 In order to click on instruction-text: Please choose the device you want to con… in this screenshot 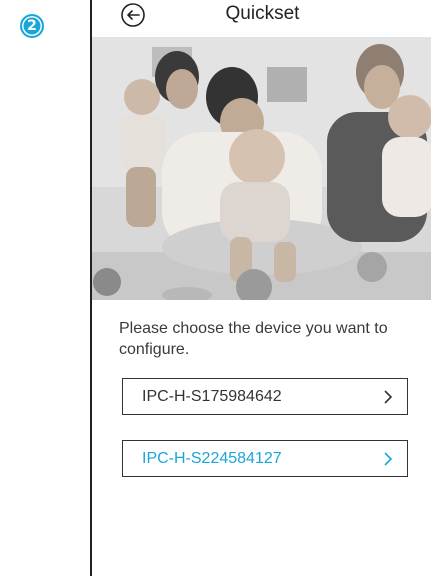, I will do `click(253, 339)`.